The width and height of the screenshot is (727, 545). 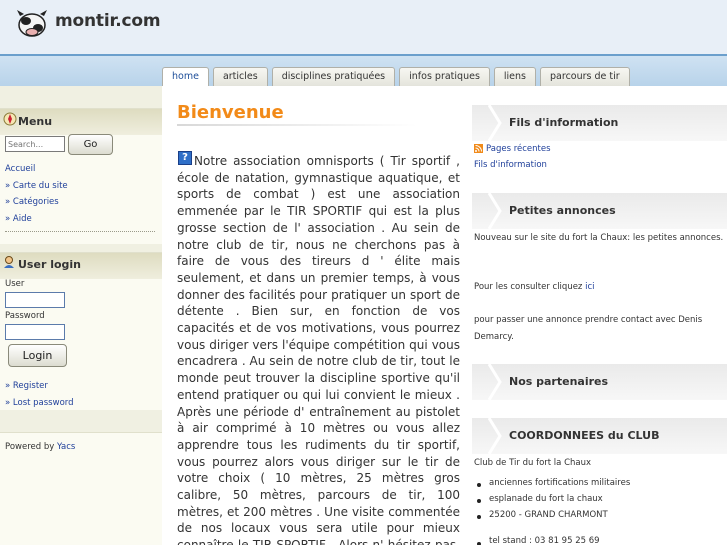 What do you see at coordinates (589, 287) in the screenshot?
I see `annonces-ici-link: ici` at bounding box center [589, 287].